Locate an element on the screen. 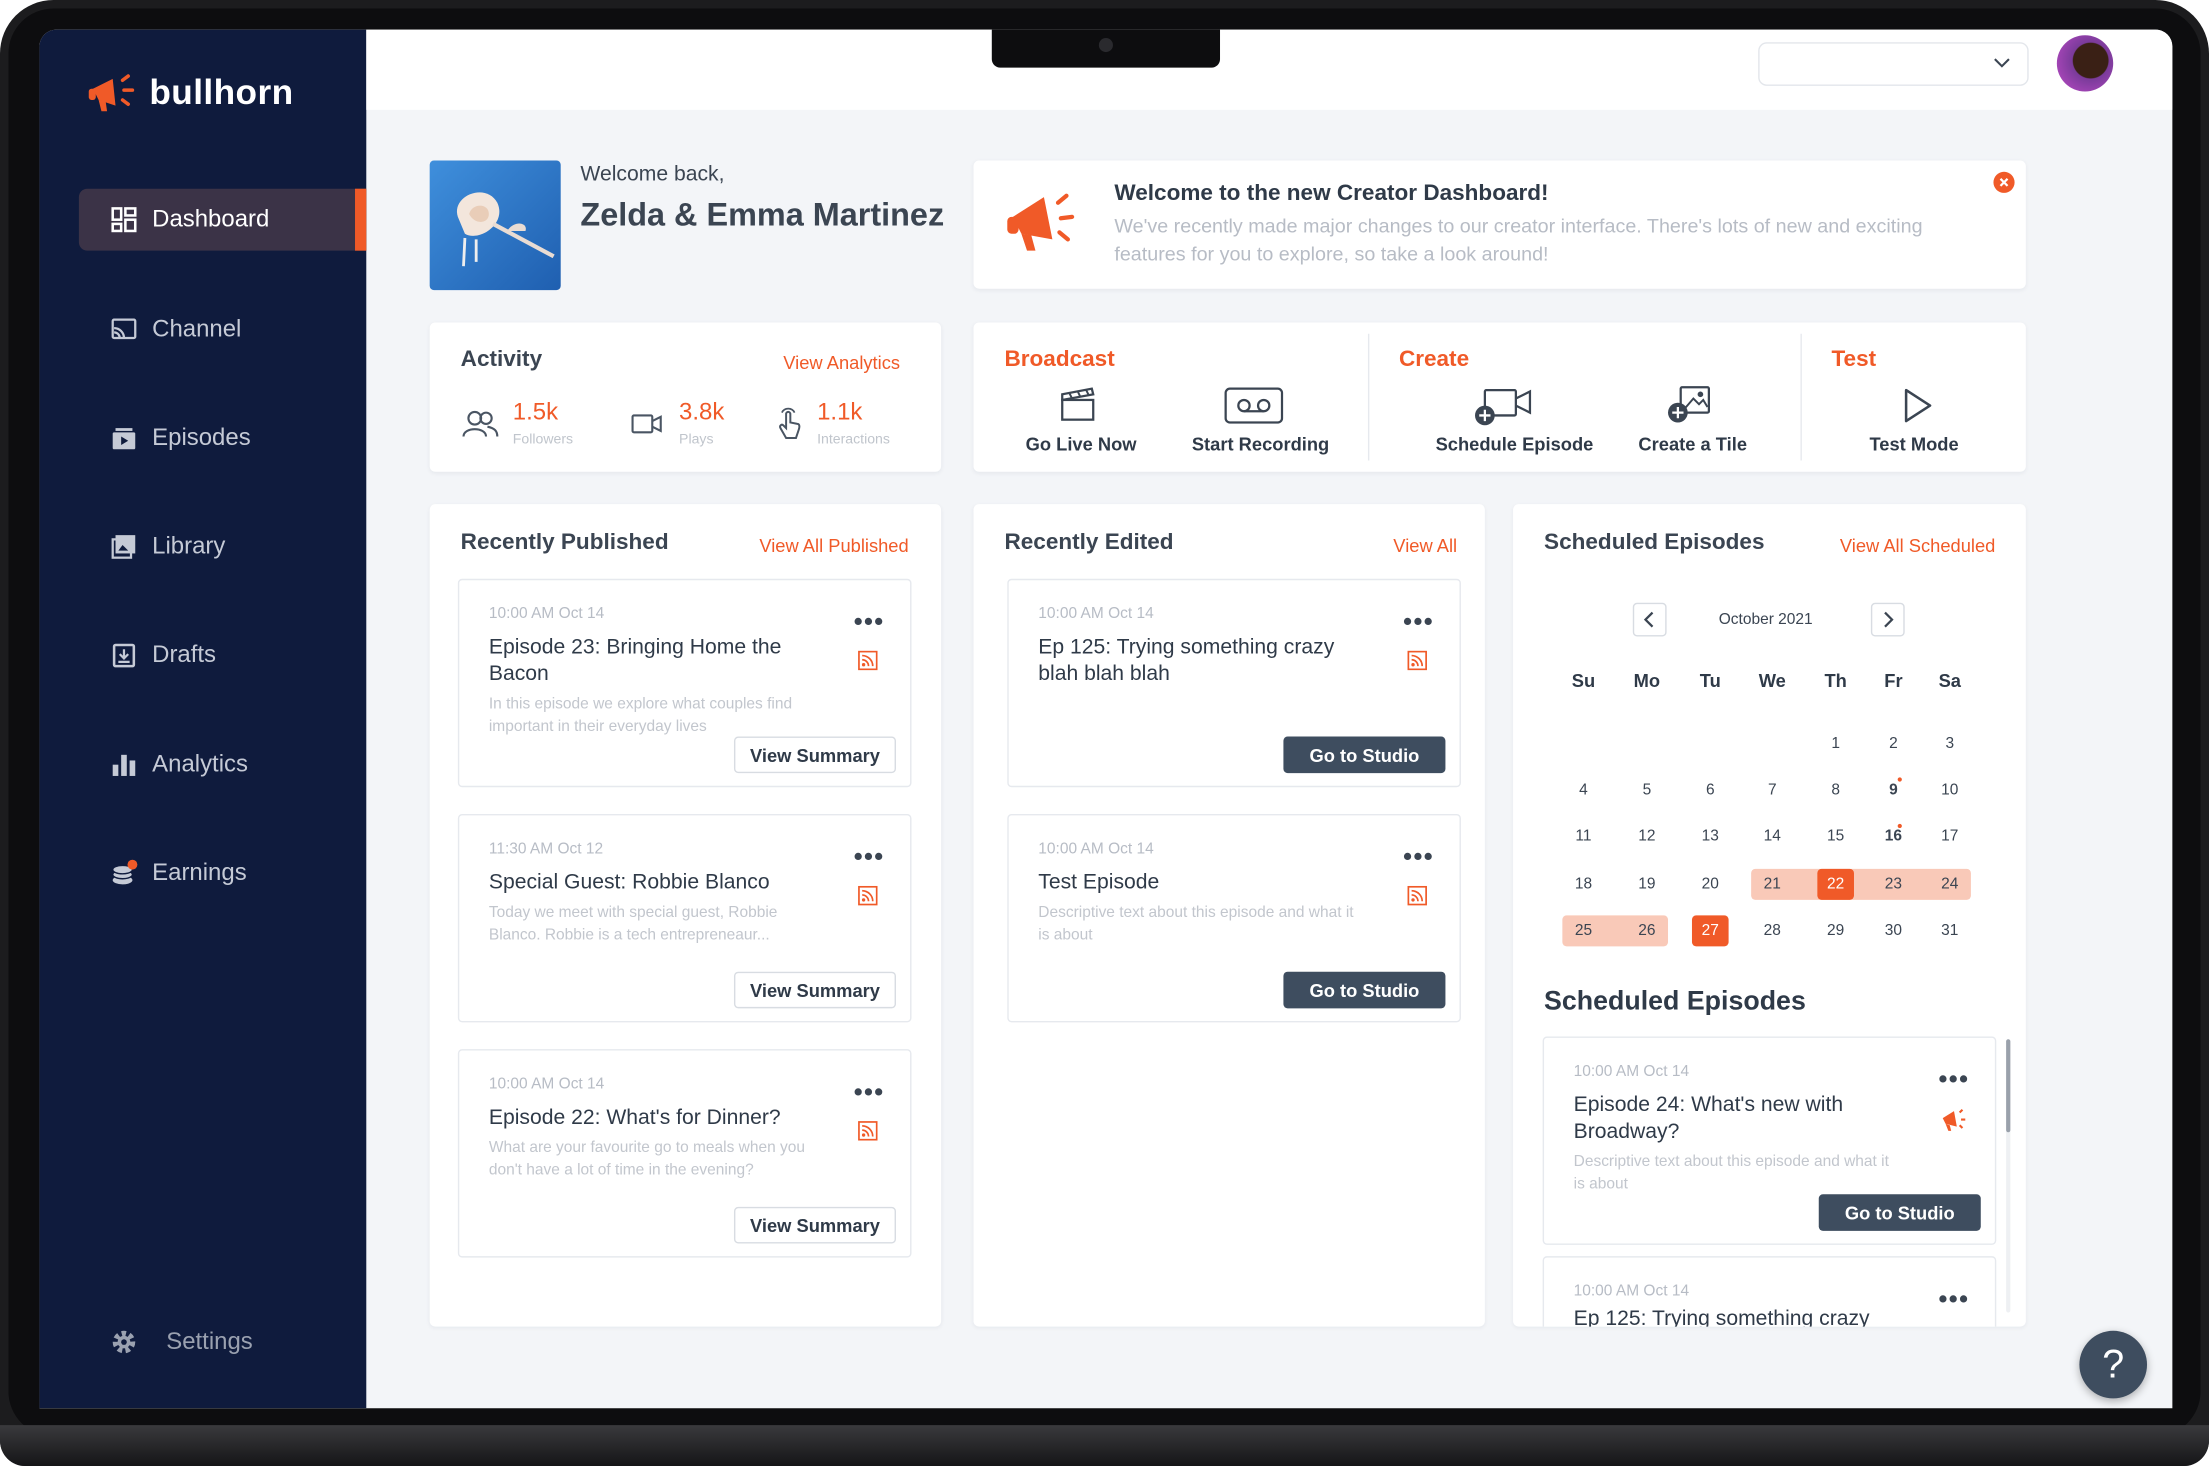 Image resolution: width=2209 pixels, height=1466 pixels. prev-month-button is located at coordinates (1649, 619).